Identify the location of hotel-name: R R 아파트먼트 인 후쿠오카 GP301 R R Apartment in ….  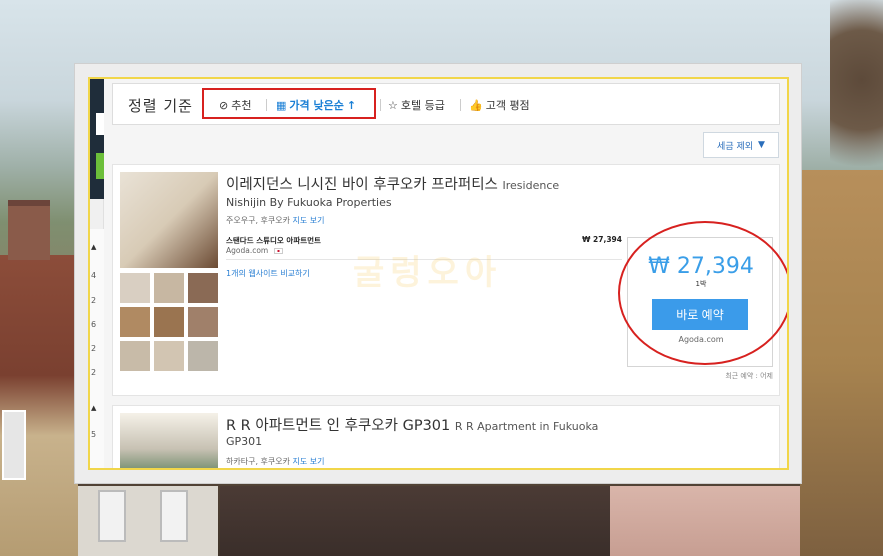
(412, 424).